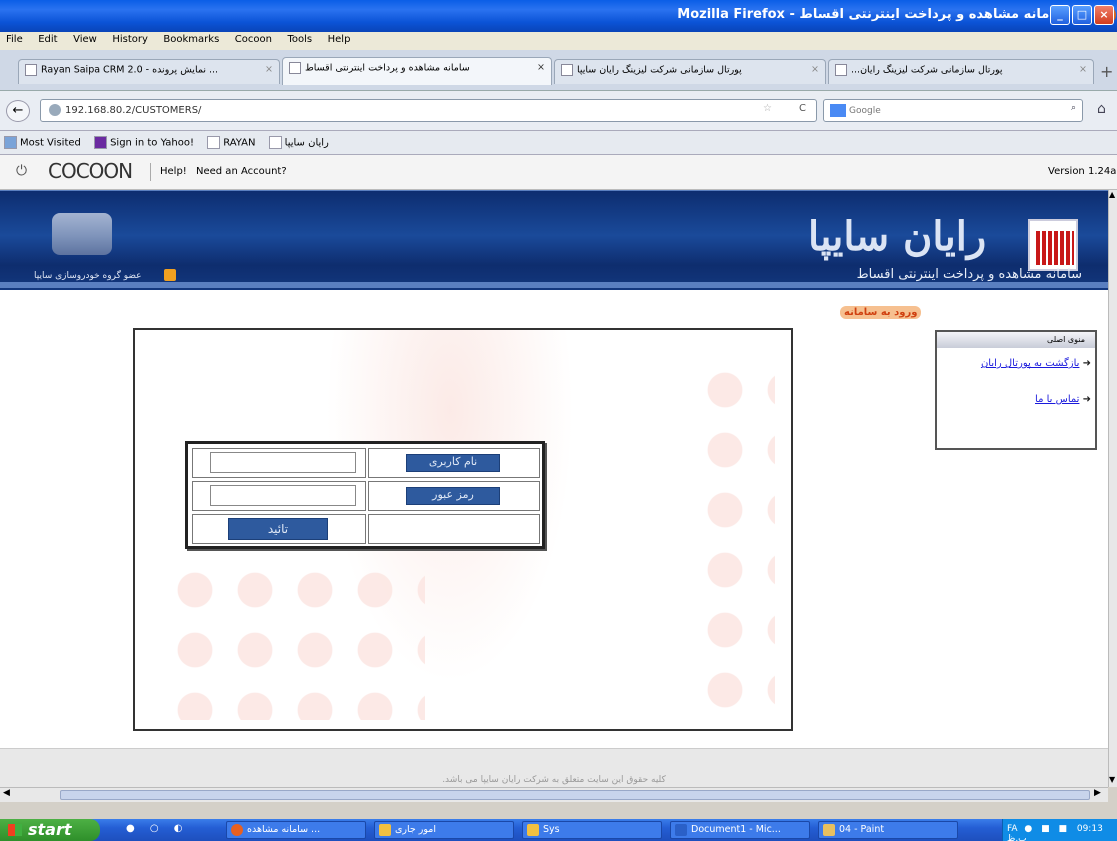 This screenshot has height=841, width=1117. Describe the element at coordinates (575, 795) in the screenshot. I see `hscroll-thumb` at that location.